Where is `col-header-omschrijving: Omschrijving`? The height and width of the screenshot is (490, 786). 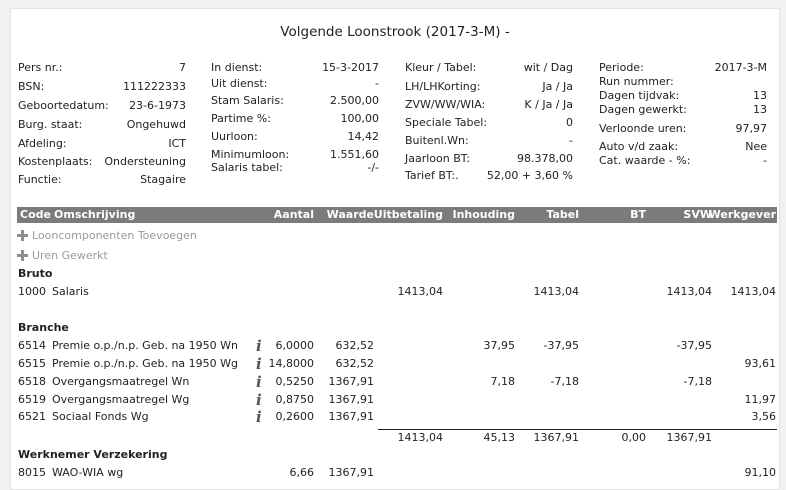 col-header-omschrijving: Omschrijving is located at coordinates (94, 214).